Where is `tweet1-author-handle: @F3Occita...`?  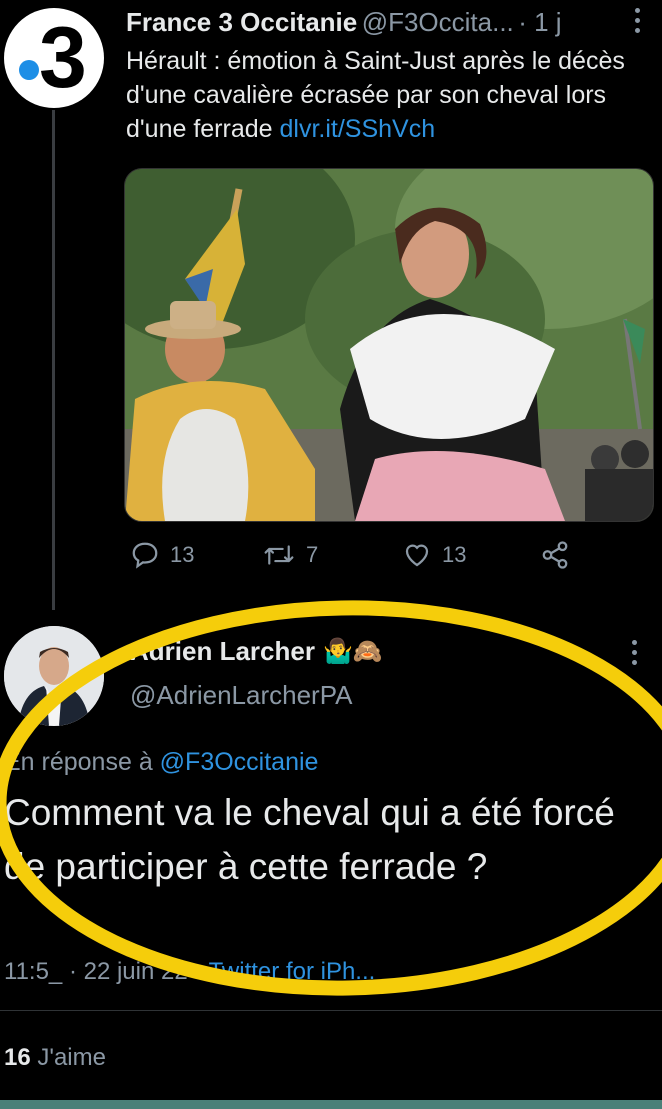 tweet1-author-handle: @F3Occita... is located at coordinates (438, 22).